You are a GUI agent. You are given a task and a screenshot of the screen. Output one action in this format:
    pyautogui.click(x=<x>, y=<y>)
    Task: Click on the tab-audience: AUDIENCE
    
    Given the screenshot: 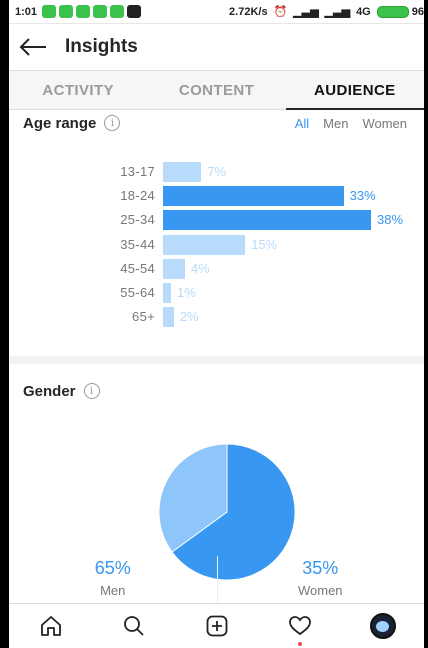 What is the action you would take?
    pyautogui.click(x=354, y=90)
    